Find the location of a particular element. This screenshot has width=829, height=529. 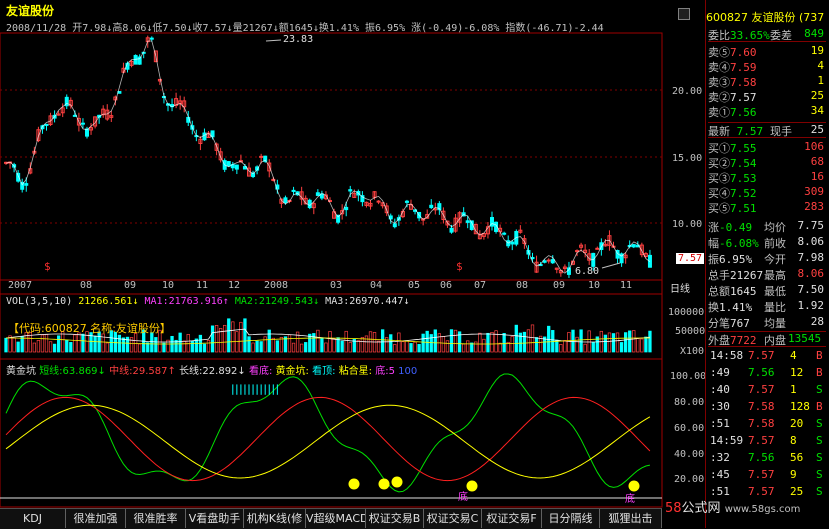

tab-6: 权证交易B is located at coordinates (395, 518).